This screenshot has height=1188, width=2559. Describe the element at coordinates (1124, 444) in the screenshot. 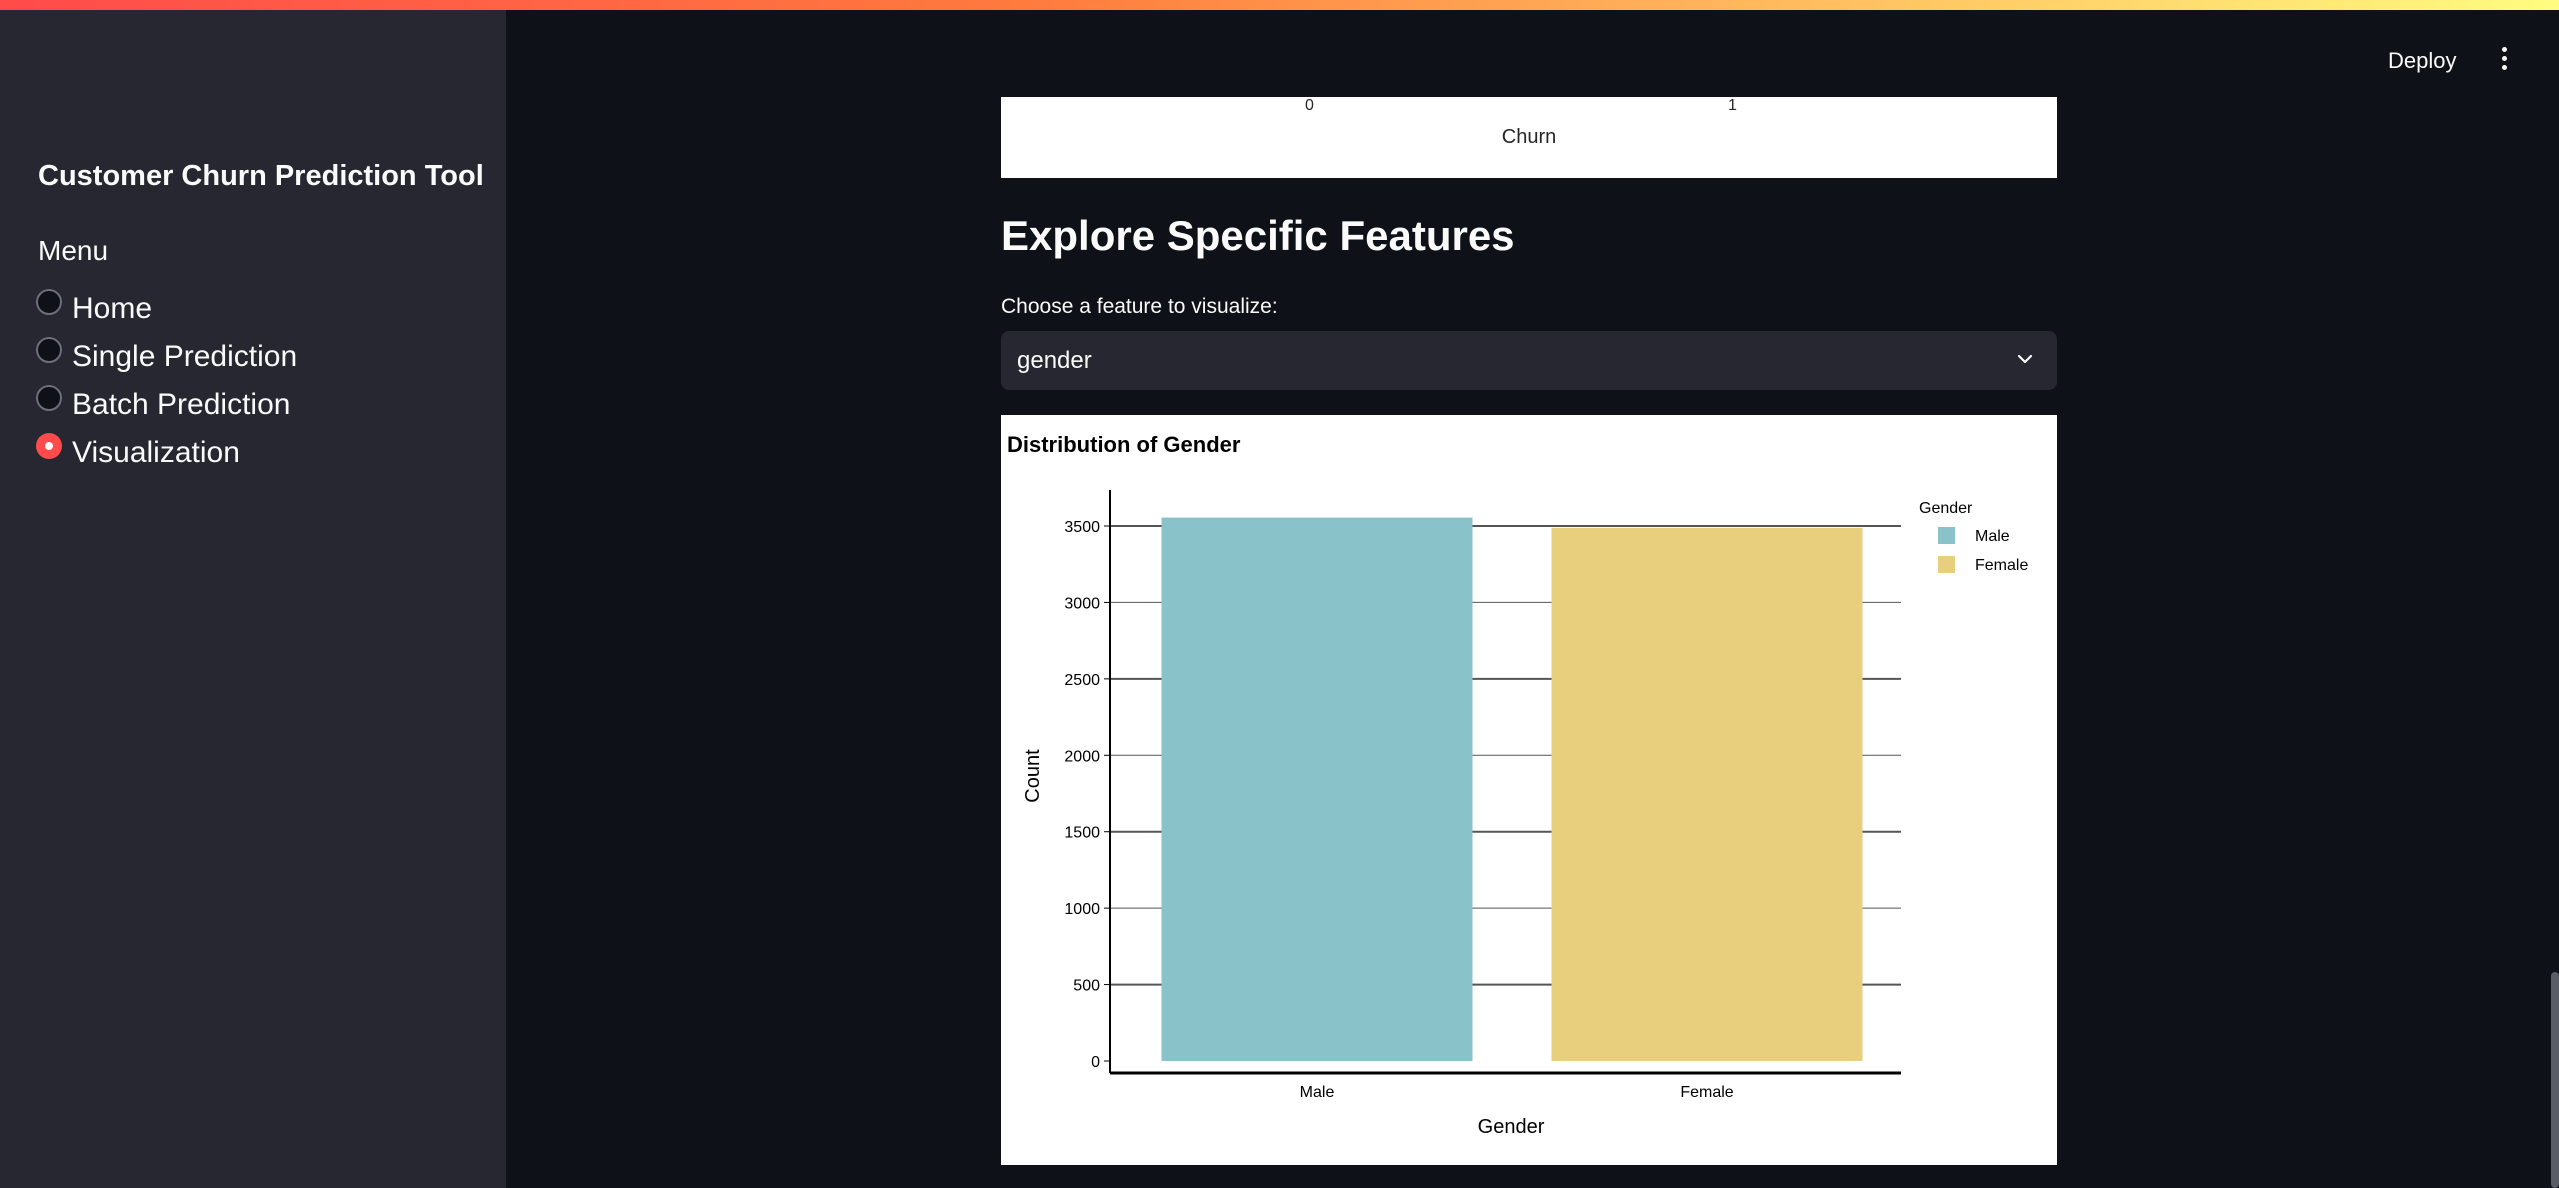

I see `chart-title: Distribution of Gender` at that location.